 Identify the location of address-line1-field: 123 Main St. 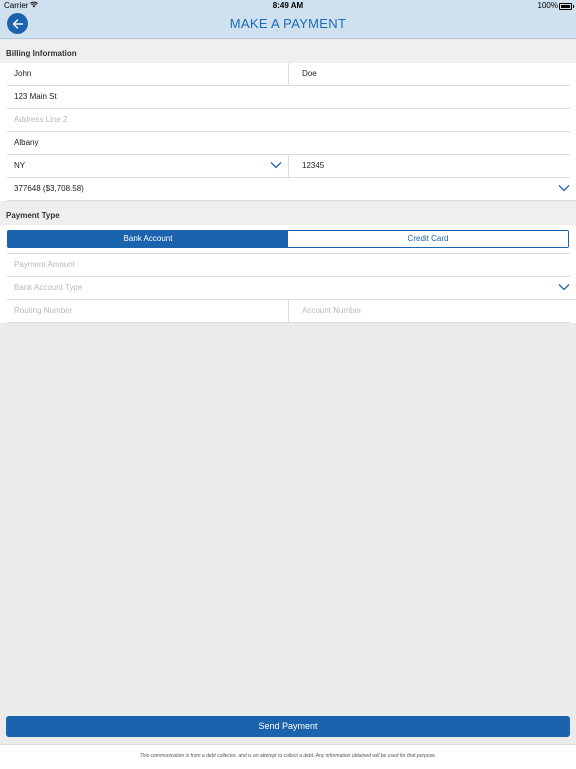
(288, 97).